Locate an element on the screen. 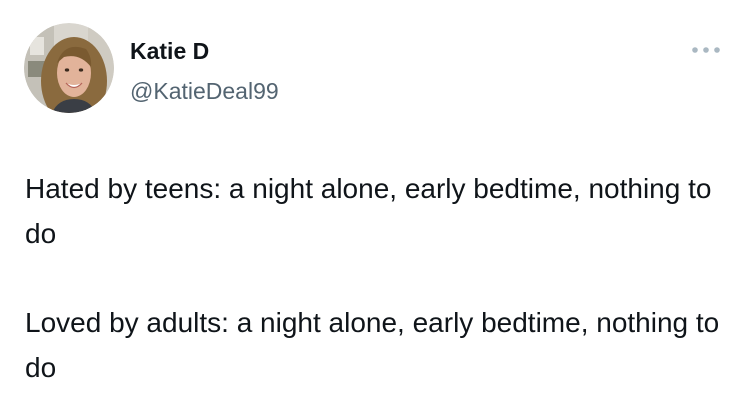 Image resolution: width=750 pixels, height=409 pixels. author-avatar is located at coordinates (69, 68).